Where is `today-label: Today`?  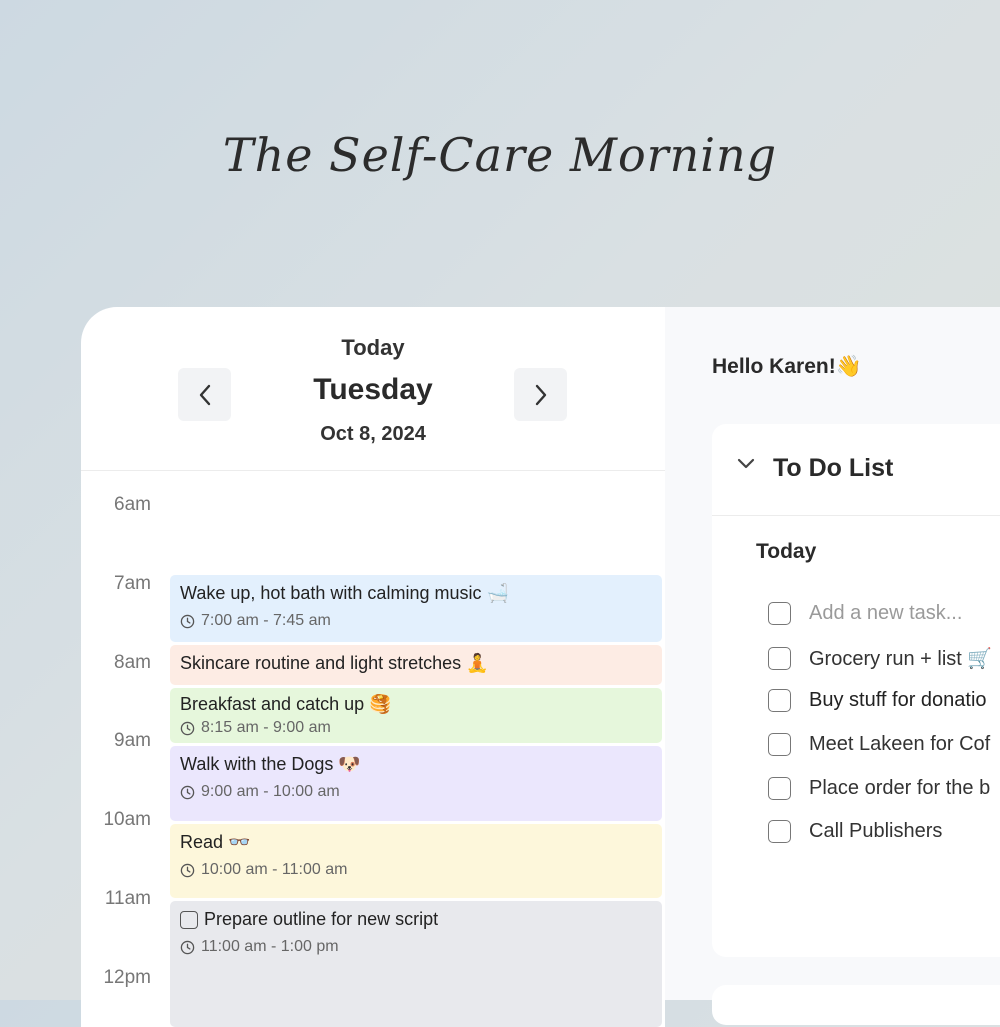 today-label: Today is located at coordinates (373, 347).